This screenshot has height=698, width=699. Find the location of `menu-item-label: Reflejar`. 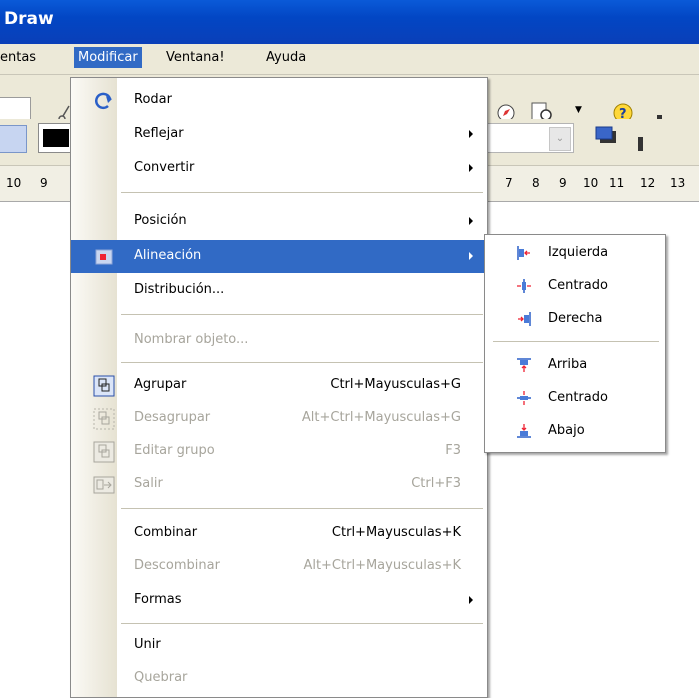

menu-item-label: Reflejar is located at coordinates (159, 133).